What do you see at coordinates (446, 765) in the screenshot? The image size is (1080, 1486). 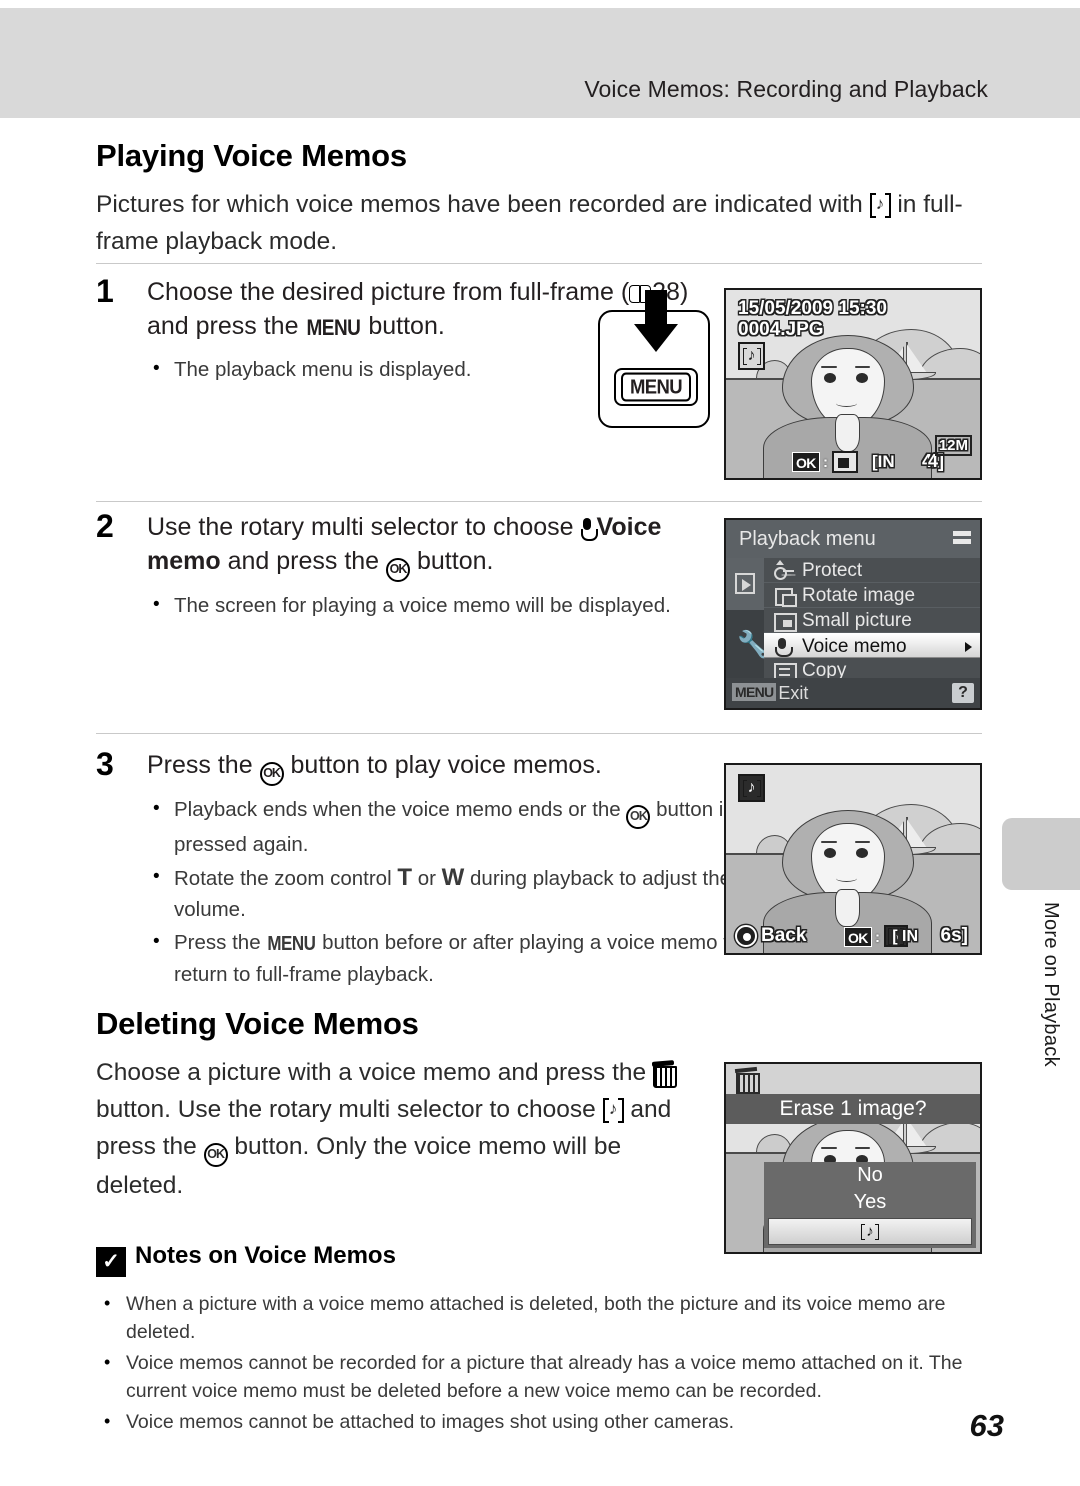 I see `step-3-title-b: button to play voice memos.` at bounding box center [446, 765].